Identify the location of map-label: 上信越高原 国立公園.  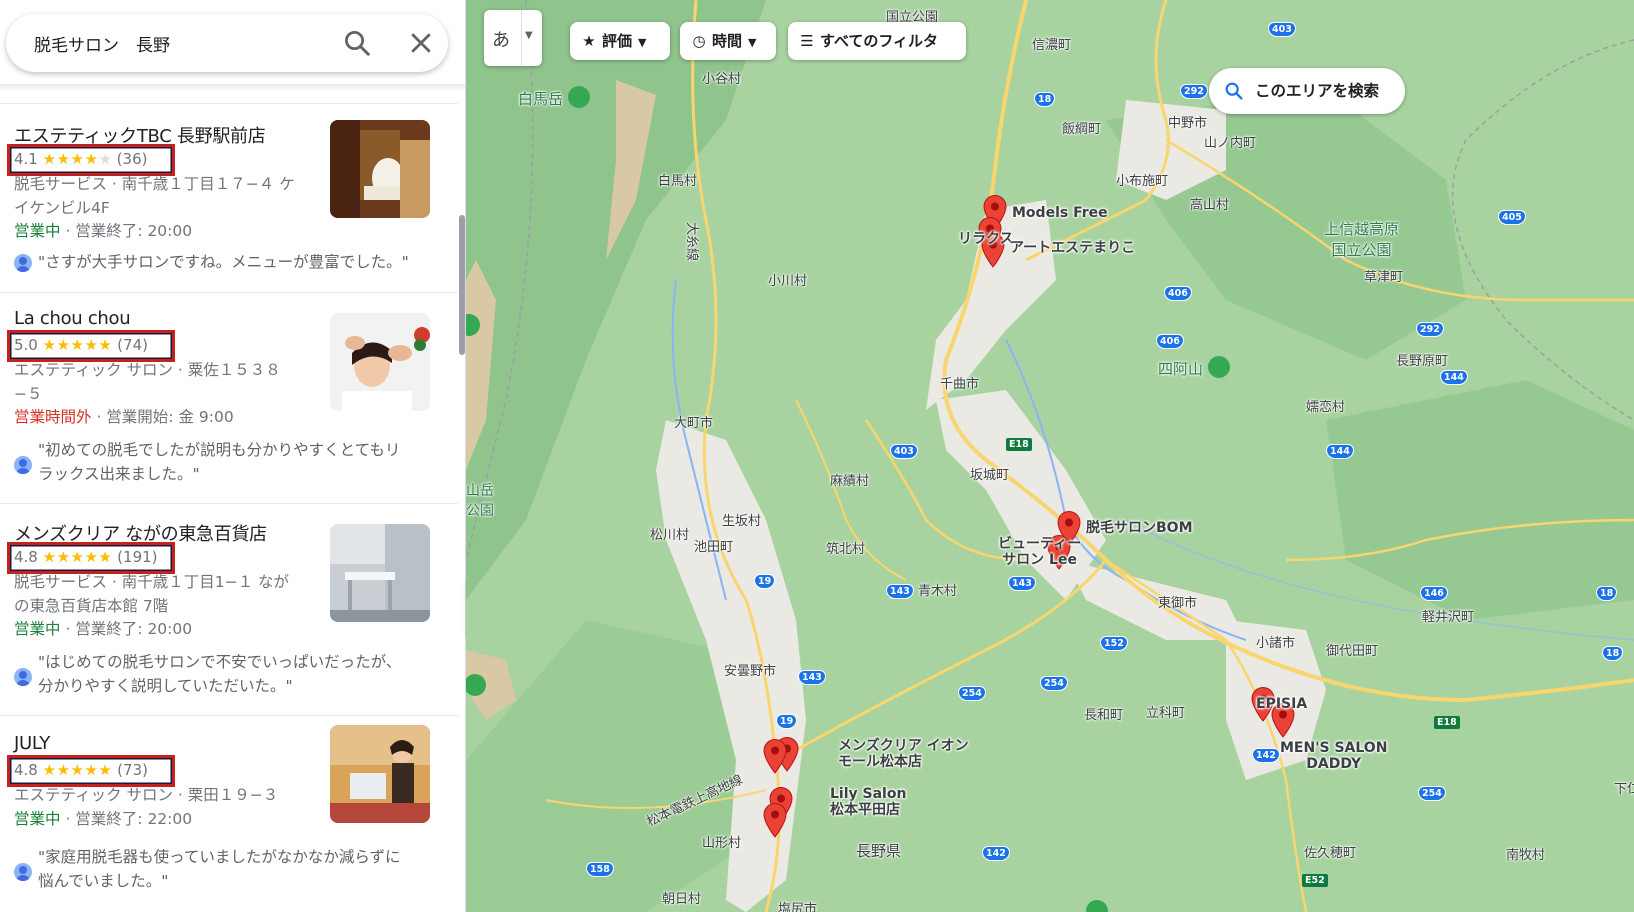
(1362, 239).